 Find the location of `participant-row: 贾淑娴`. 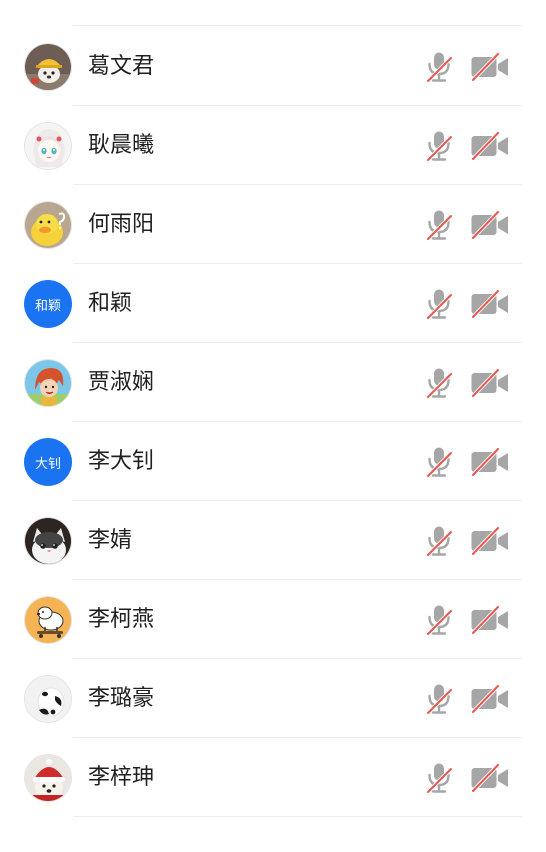

participant-row: 贾淑娴 is located at coordinates (273, 382).